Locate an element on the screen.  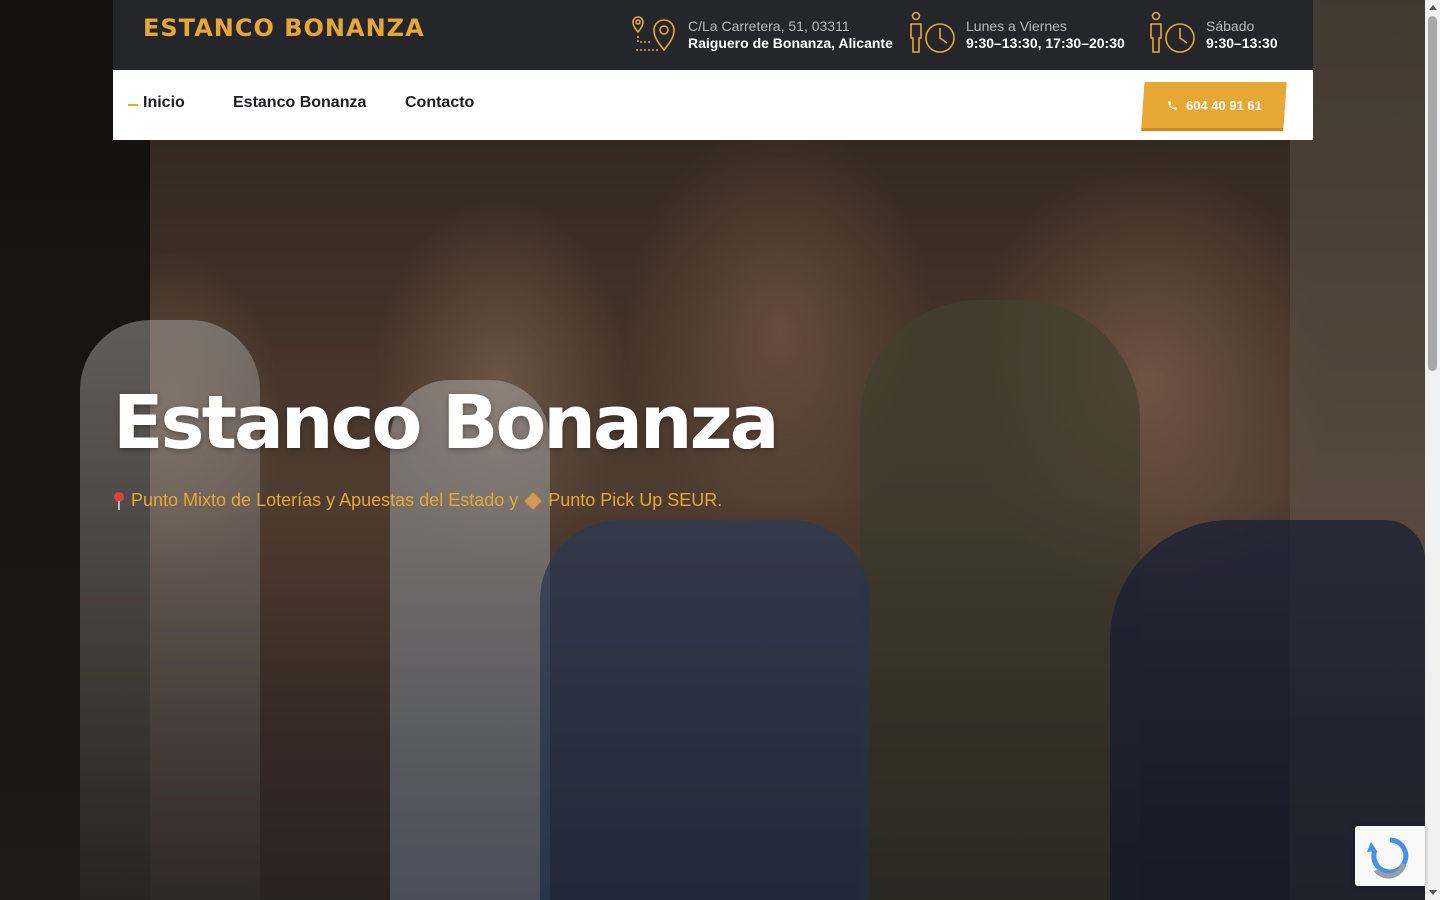
site-logo: ESTANCO BONANZA is located at coordinates (284, 28).